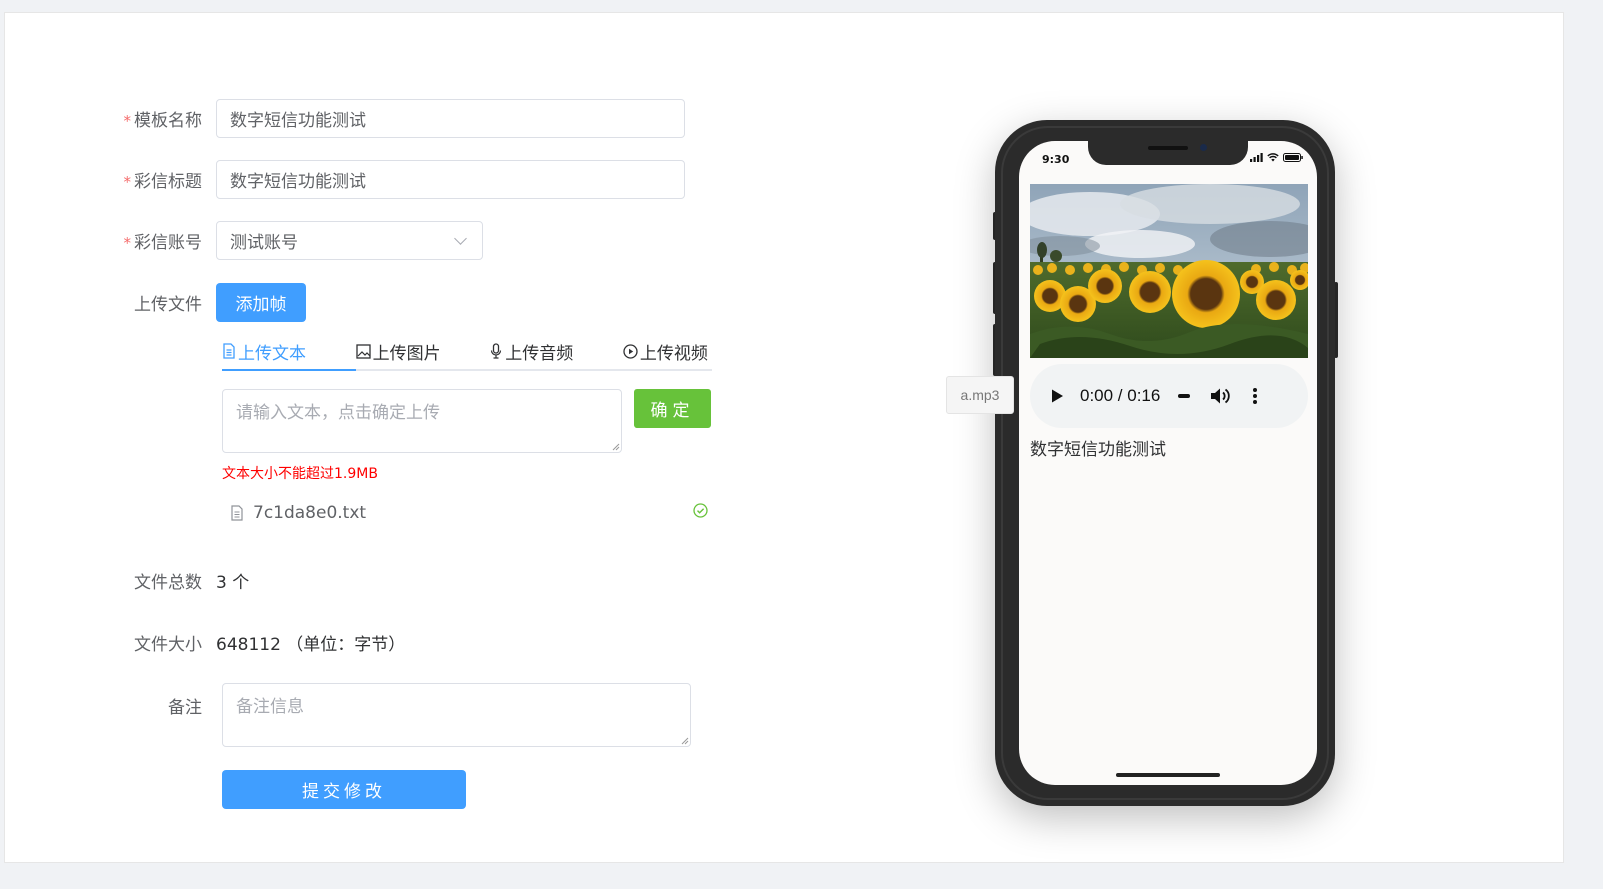  I want to click on mms-title-input: 数字短信功能测试, so click(450, 179).